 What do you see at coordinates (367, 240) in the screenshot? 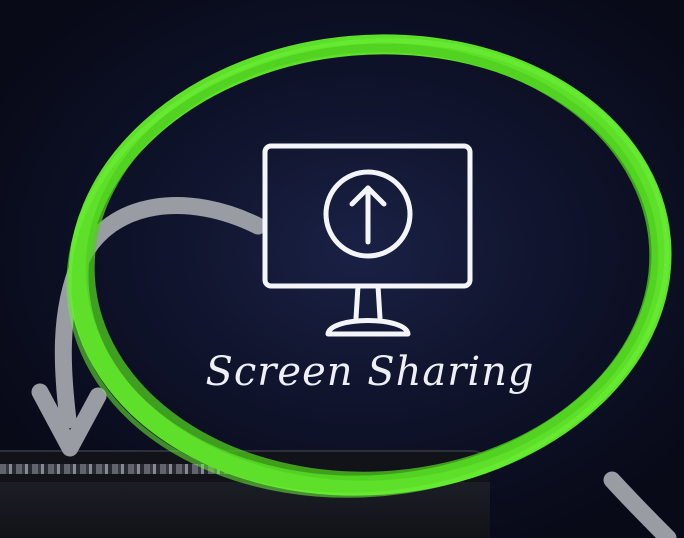
I see `monitor-upload-icon` at bounding box center [367, 240].